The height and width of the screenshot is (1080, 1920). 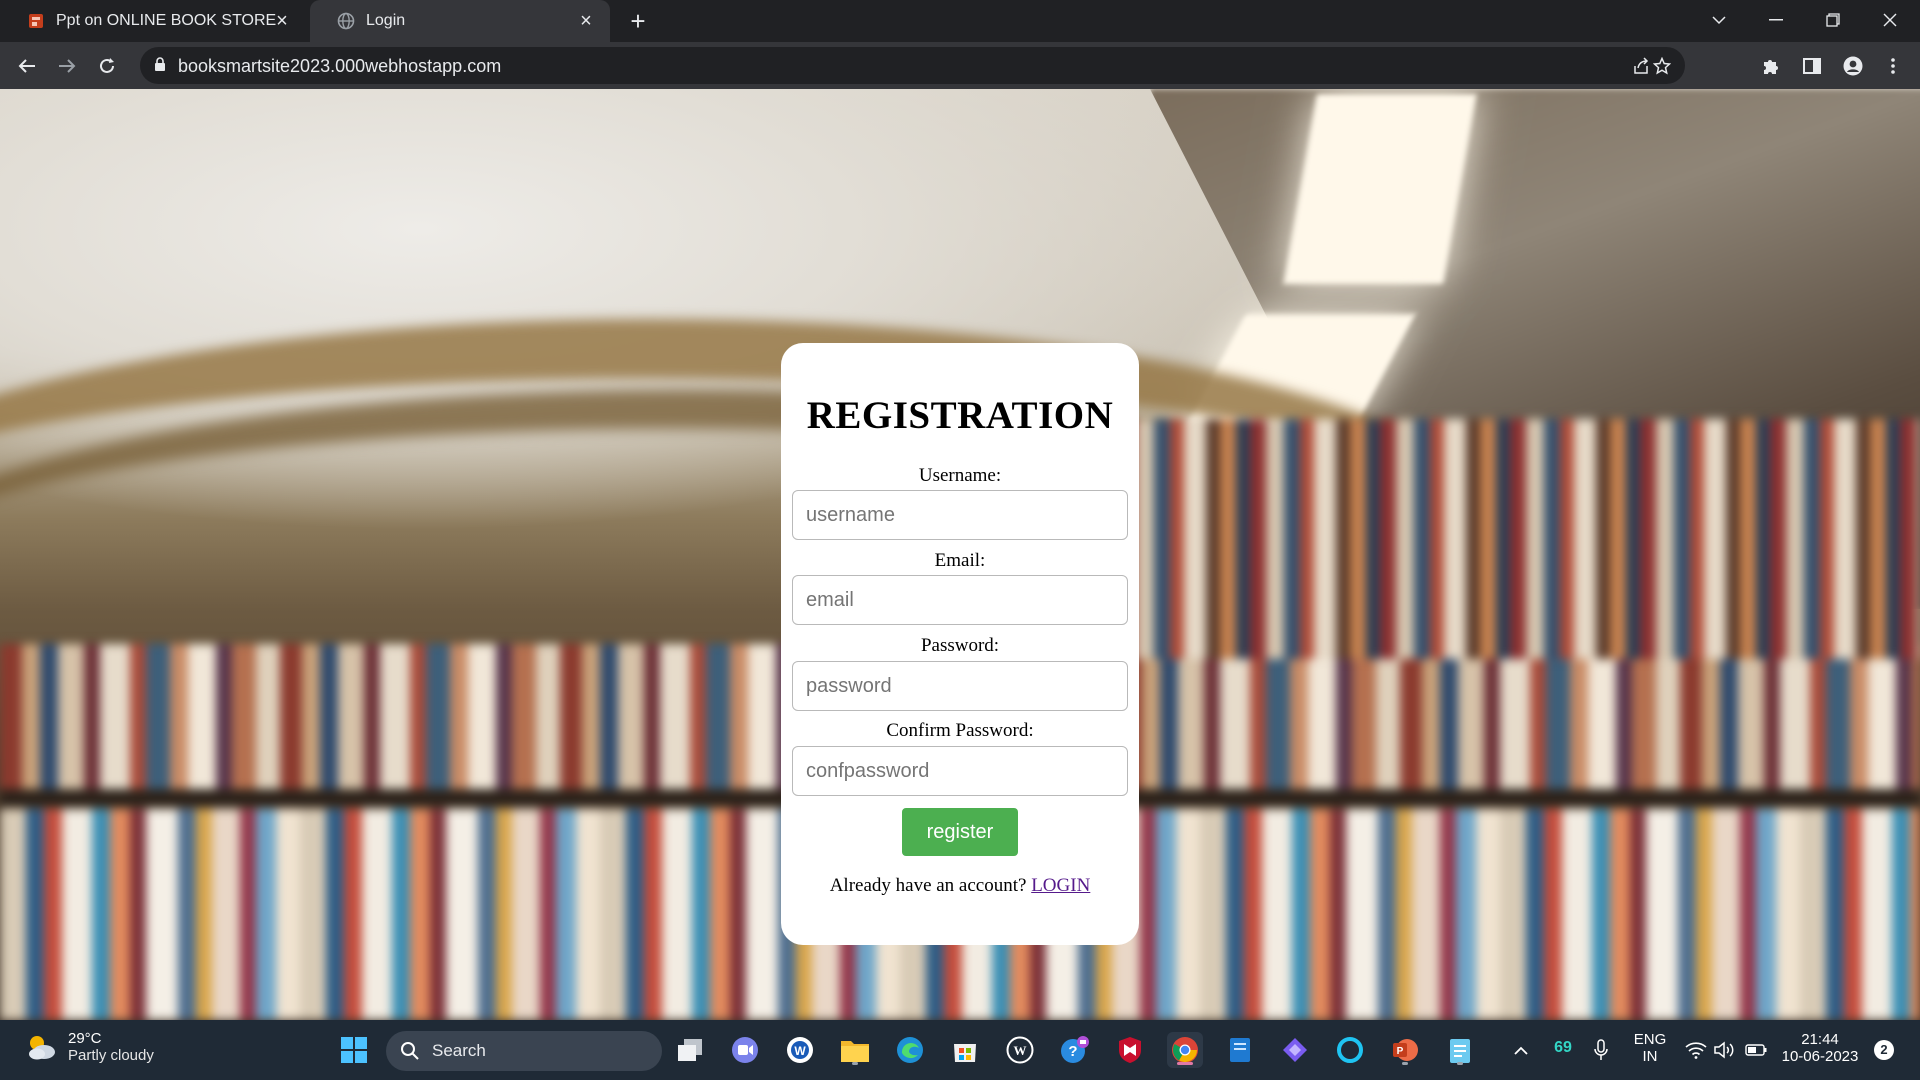 What do you see at coordinates (912, 65) in the screenshot?
I see `address-bar: booksmartsite2023.000webhostapp.com` at bounding box center [912, 65].